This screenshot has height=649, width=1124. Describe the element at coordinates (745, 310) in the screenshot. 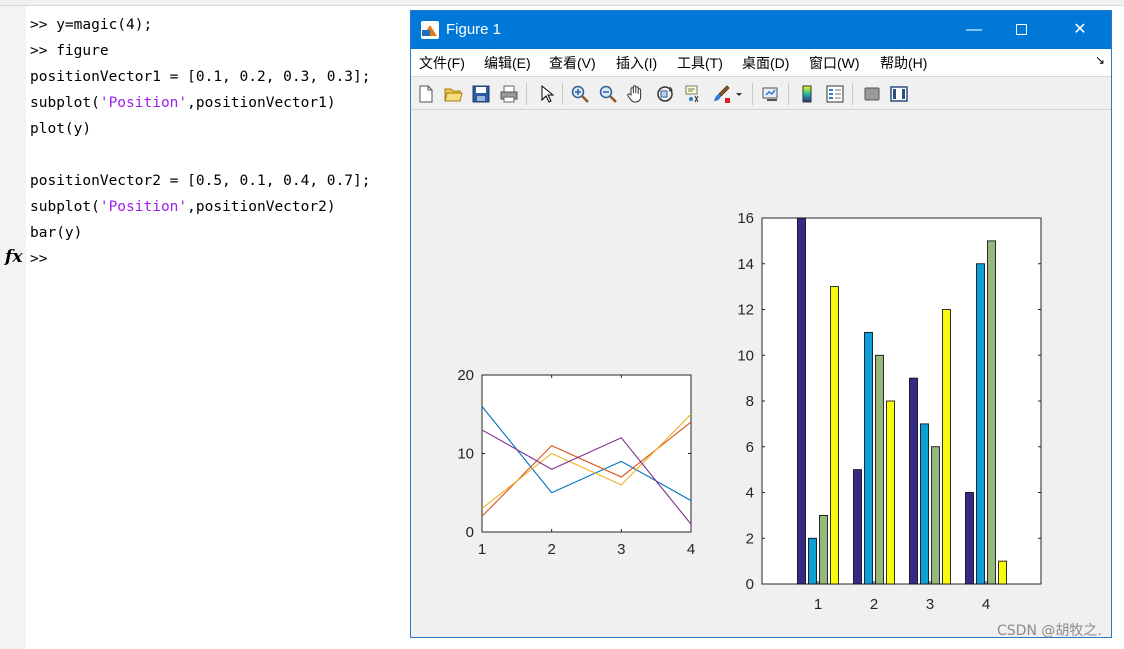

I see `bar-y-tick-label: 12` at that location.